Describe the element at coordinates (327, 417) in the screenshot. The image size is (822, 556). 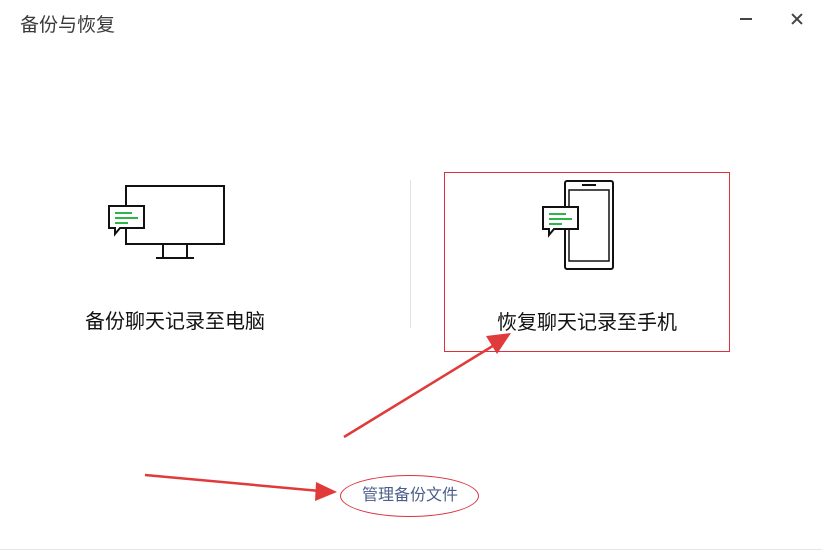
I see `annotation-arrows` at that location.